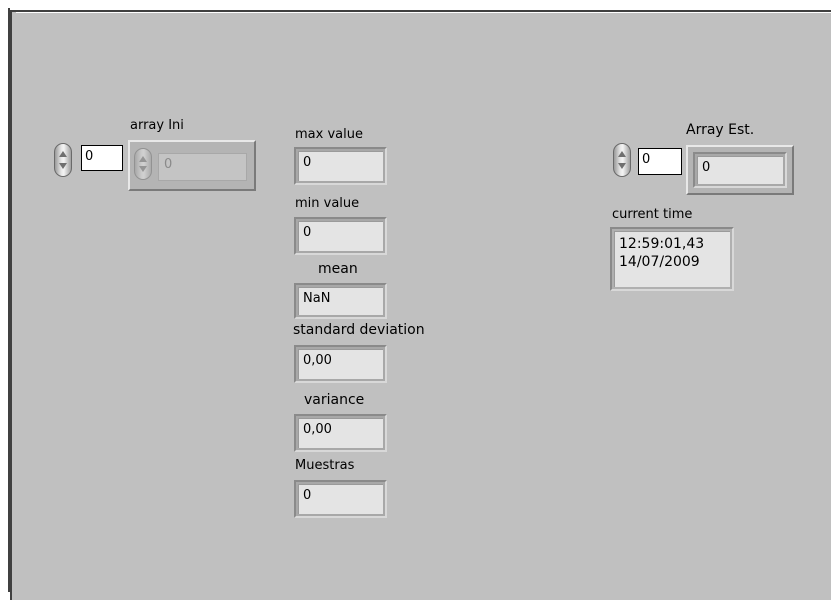  What do you see at coordinates (359, 330) in the screenshot?
I see `standard-deviation-label: standard deviation` at bounding box center [359, 330].